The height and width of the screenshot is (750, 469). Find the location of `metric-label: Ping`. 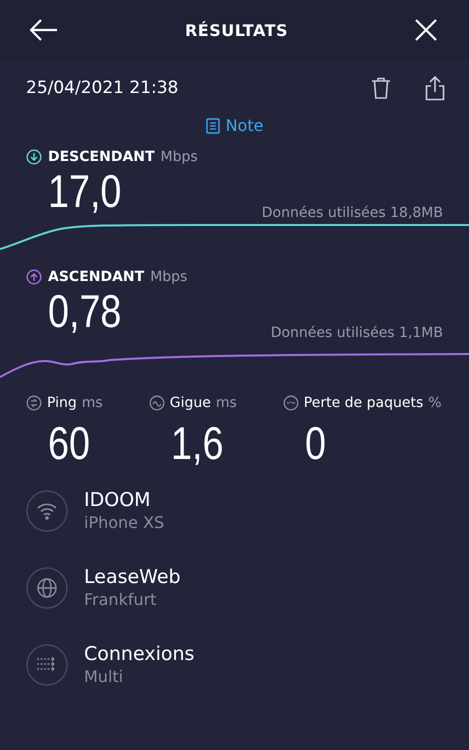

metric-label: Ping is located at coordinates (62, 403).